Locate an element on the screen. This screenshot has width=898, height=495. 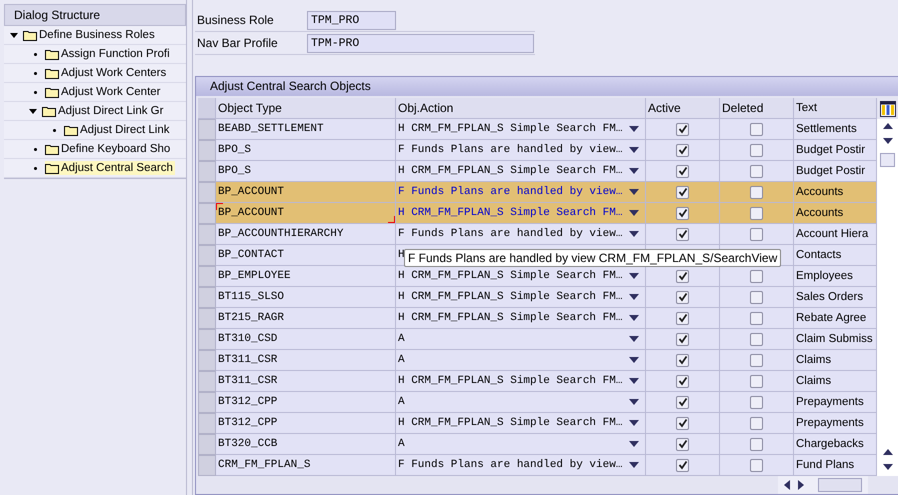
table-cell: BEABD_SETTLEMENT is located at coordinates (306, 129).